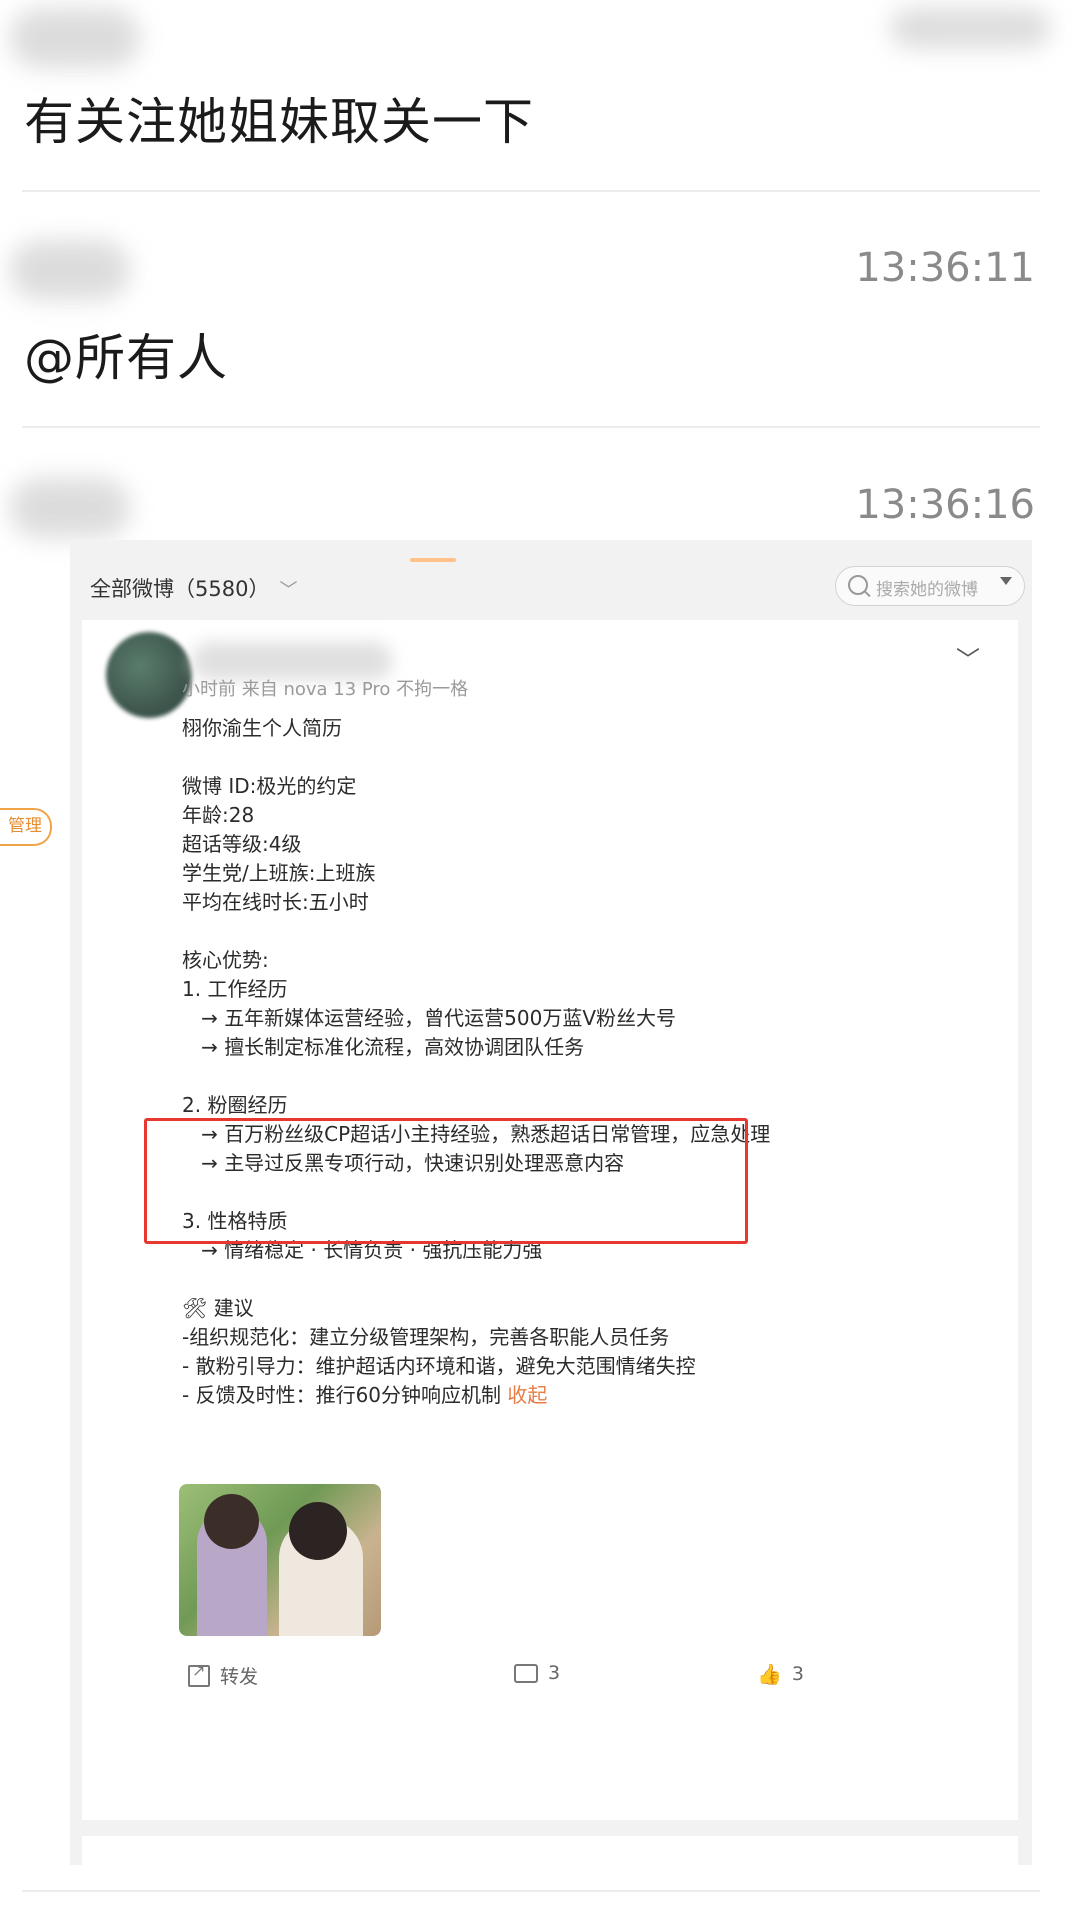  What do you see at coordinates (235, 1105) in the screenshot?
I see `post-line-text: 2. 粉圈经历` at bounding box center [235, 1105].